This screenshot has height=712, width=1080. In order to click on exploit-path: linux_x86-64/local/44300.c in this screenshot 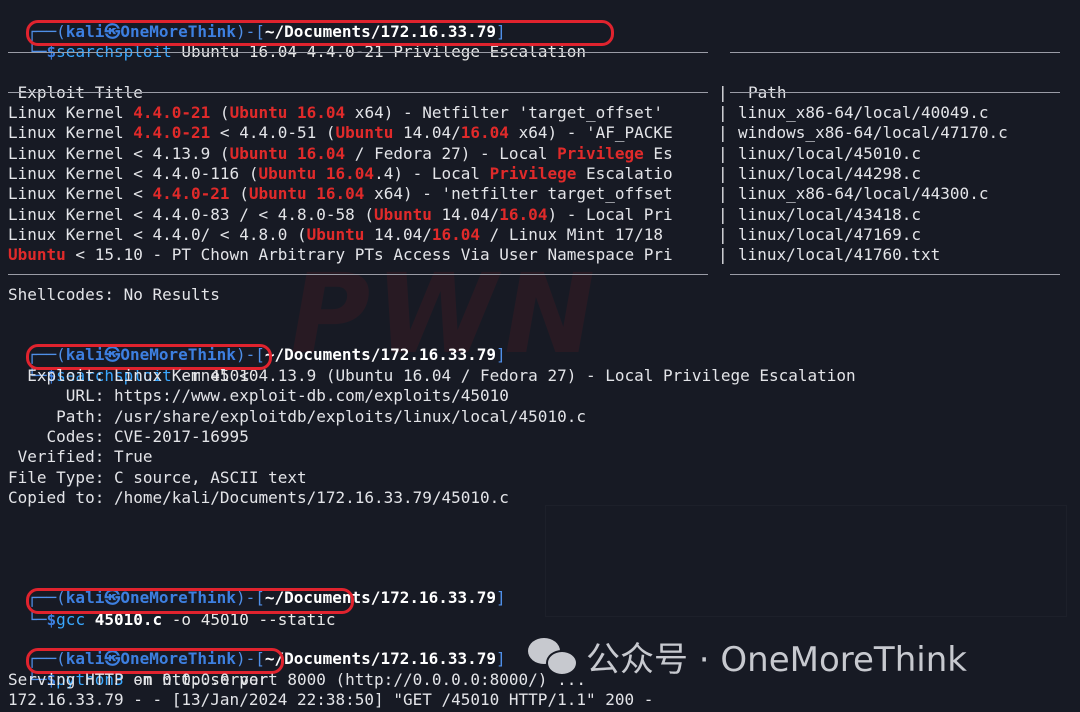, I will do `click(863, 194)`.